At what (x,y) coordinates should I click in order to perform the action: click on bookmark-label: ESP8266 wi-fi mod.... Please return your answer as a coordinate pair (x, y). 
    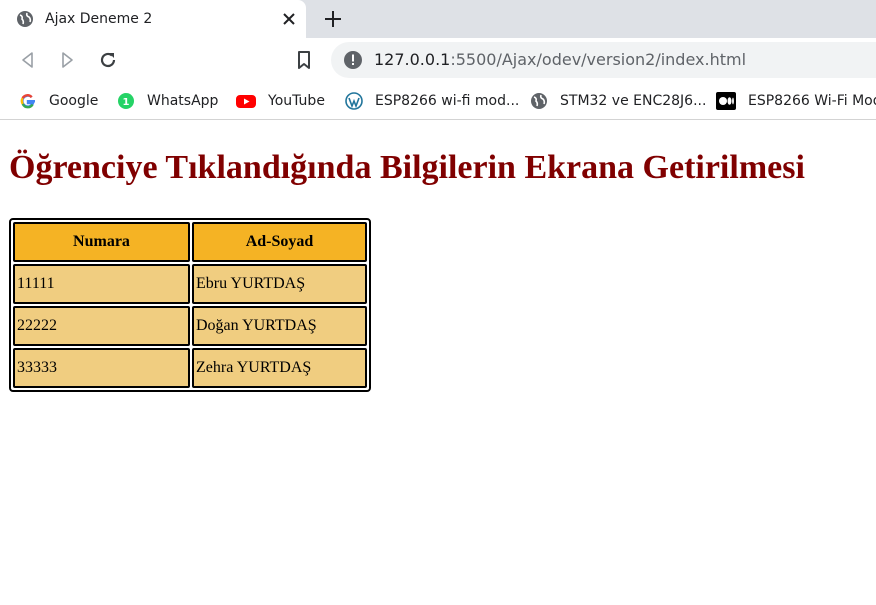
    Looking at the image, I should click on (447, 101).